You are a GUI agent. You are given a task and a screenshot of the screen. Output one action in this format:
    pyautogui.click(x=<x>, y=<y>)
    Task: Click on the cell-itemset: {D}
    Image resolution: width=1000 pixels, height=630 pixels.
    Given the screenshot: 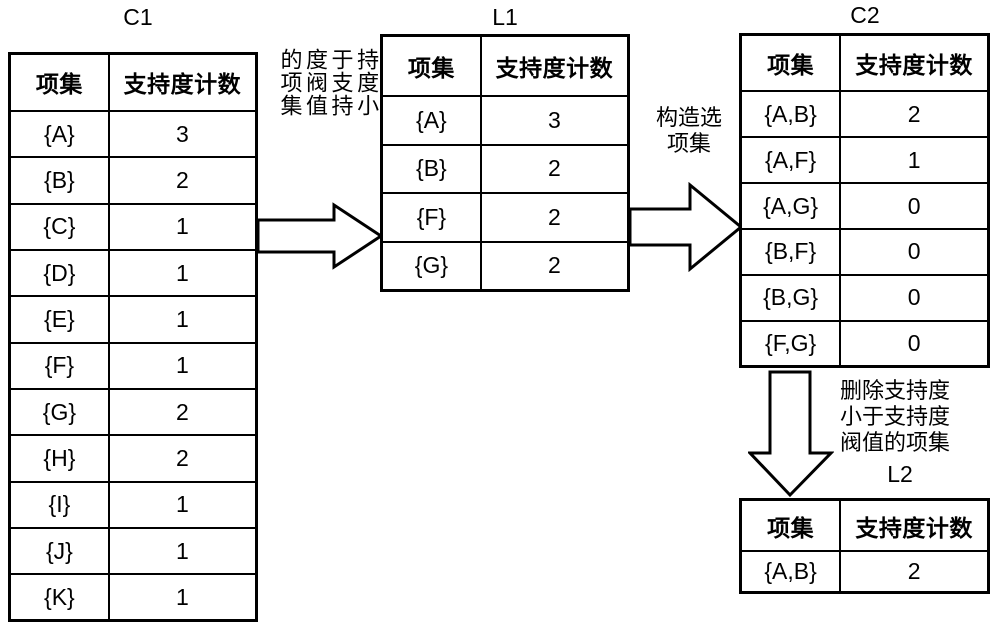 What is the action you would take?
    pyautogui.click(x=60, y=273)
    